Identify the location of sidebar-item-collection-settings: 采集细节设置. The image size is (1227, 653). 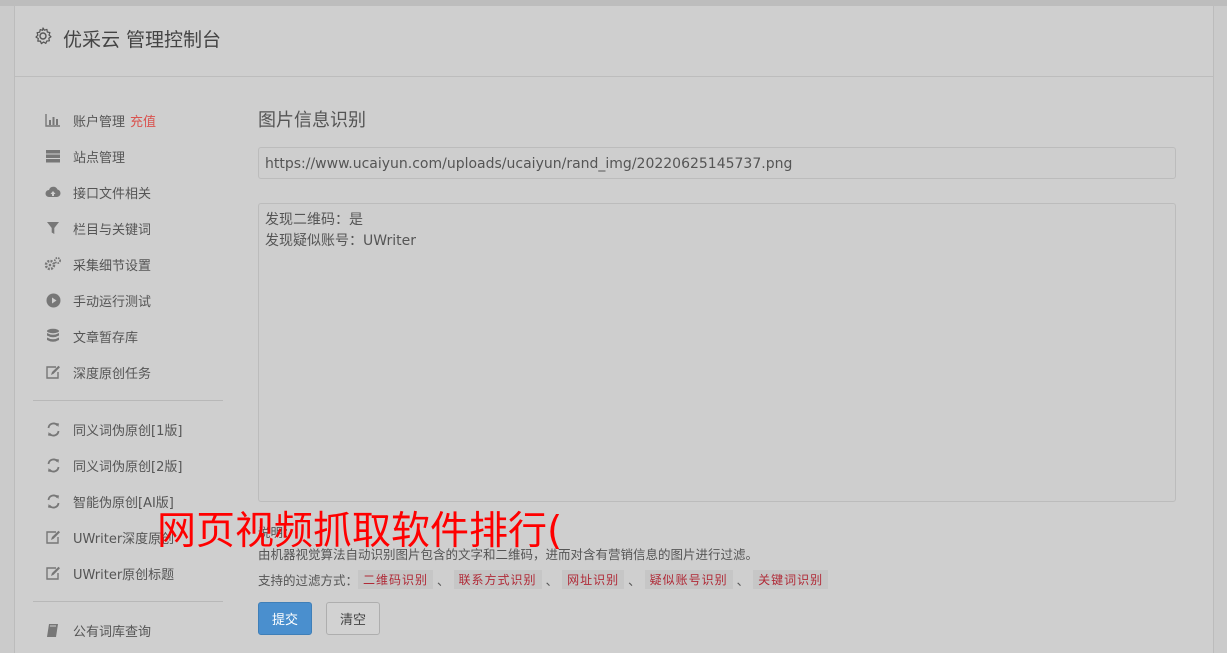
(128, 264).